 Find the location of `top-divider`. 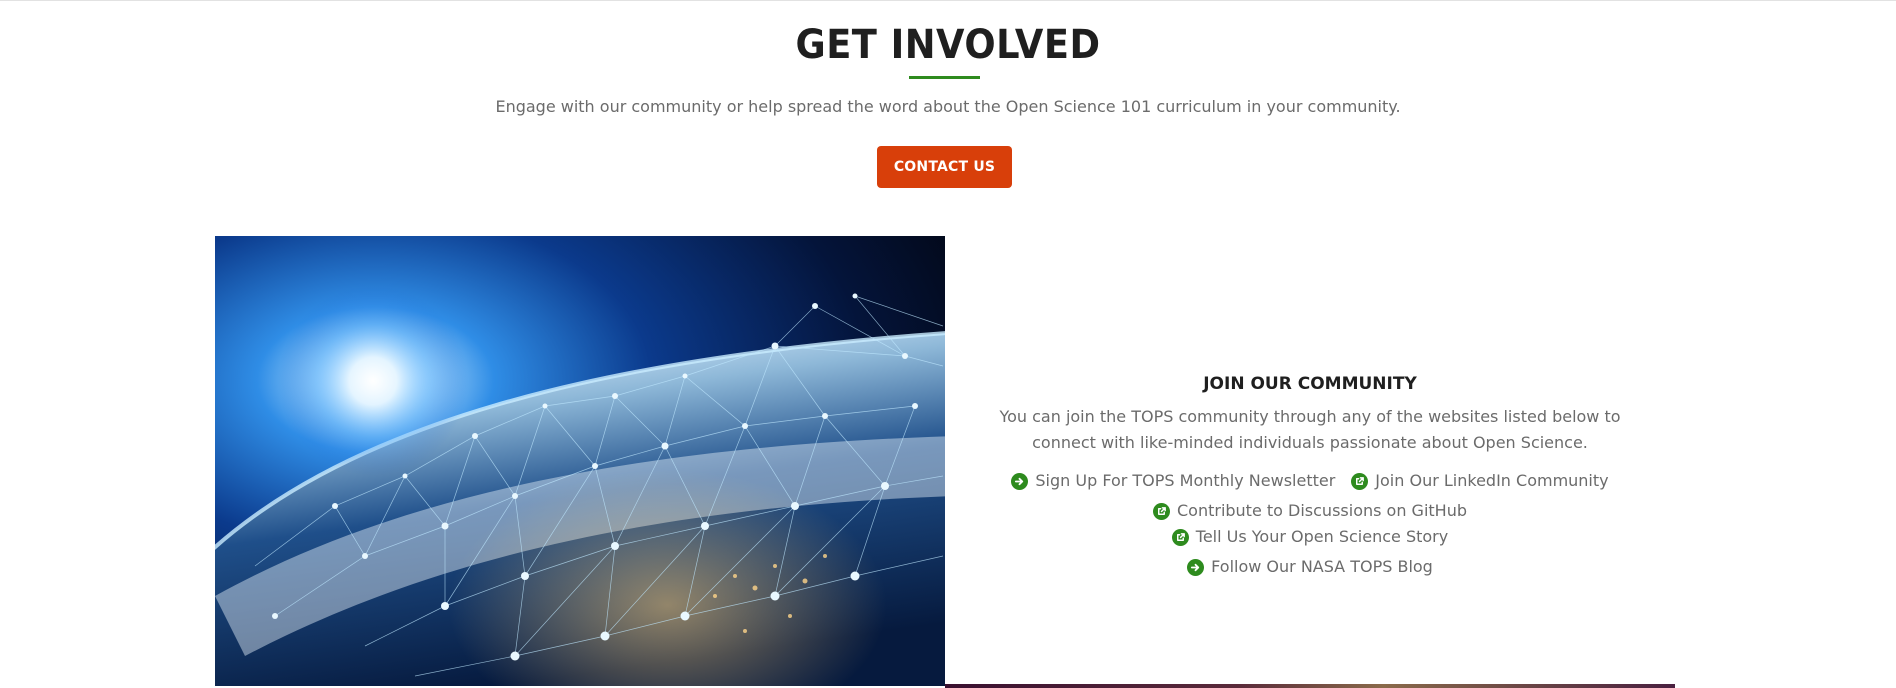

top-divider is located at coordinates (948, 0).